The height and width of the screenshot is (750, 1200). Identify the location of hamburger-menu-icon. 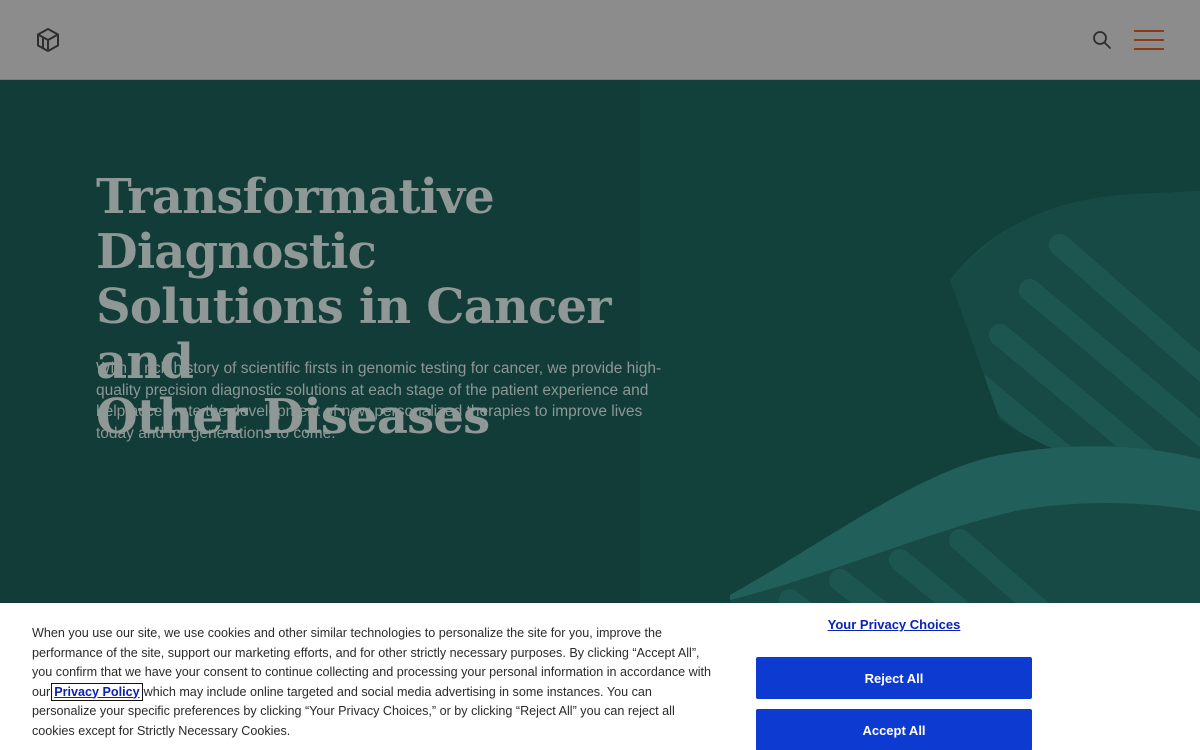
(1150, 40).